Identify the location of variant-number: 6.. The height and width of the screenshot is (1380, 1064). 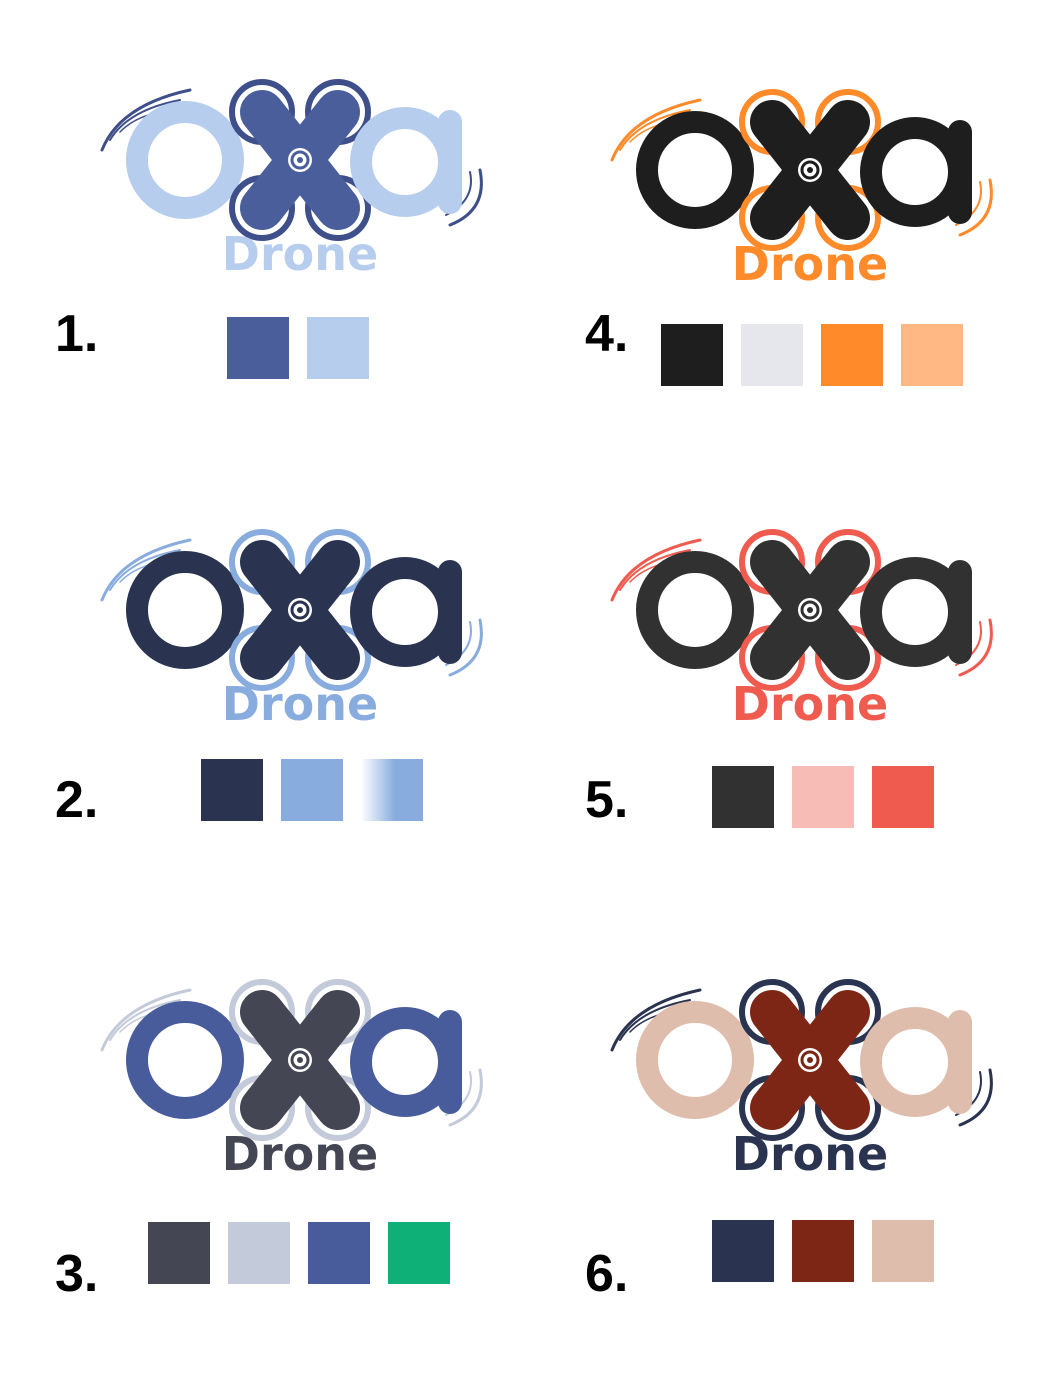
(607, 1274).